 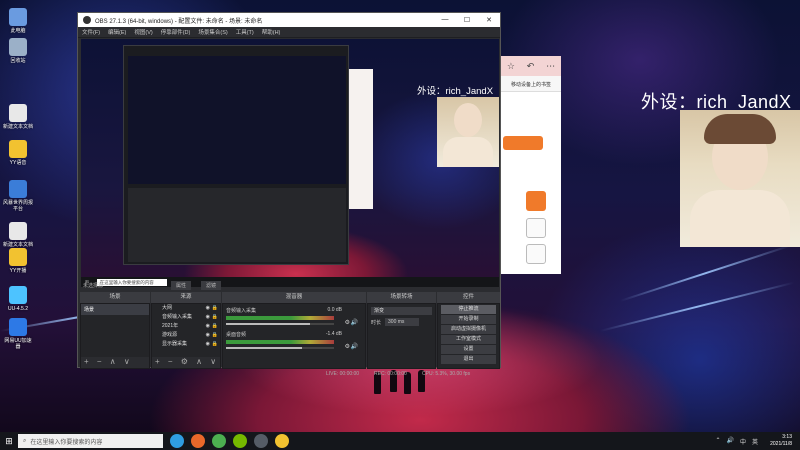 What do you see at coordinates (117, 32) in the screenshot?
I see `menu-edit: 编辑(E)` at bounding box center [117, 32].